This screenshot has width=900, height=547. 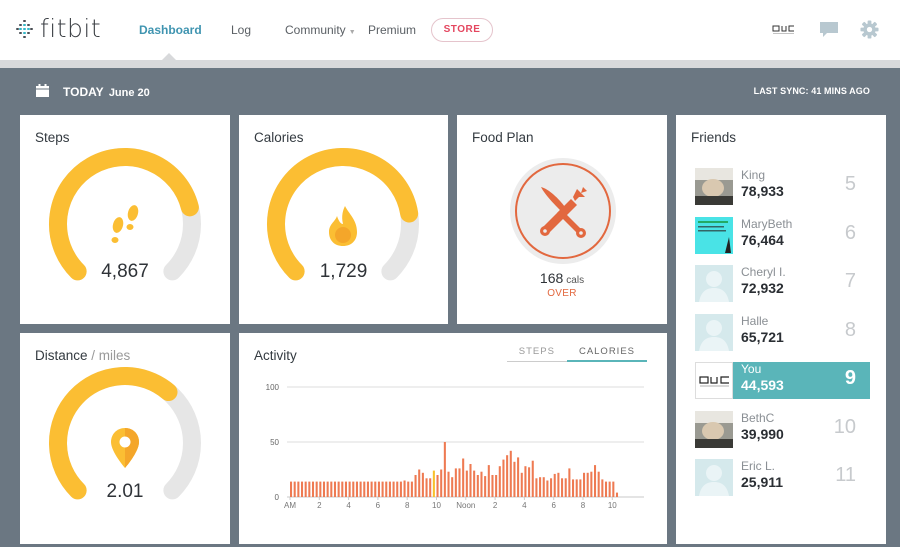 What do you see at coordinates (763, 272) in the screenshot?
I see `friend-name: Cheryl I.` at bounding box center [763, 272].